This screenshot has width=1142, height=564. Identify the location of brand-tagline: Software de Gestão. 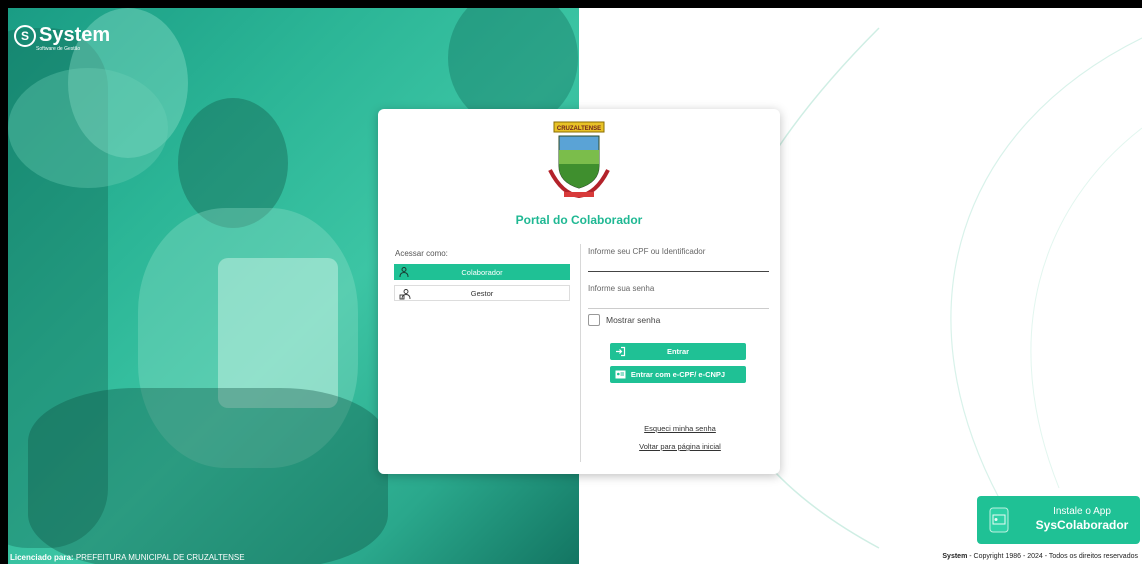
(58, 49).